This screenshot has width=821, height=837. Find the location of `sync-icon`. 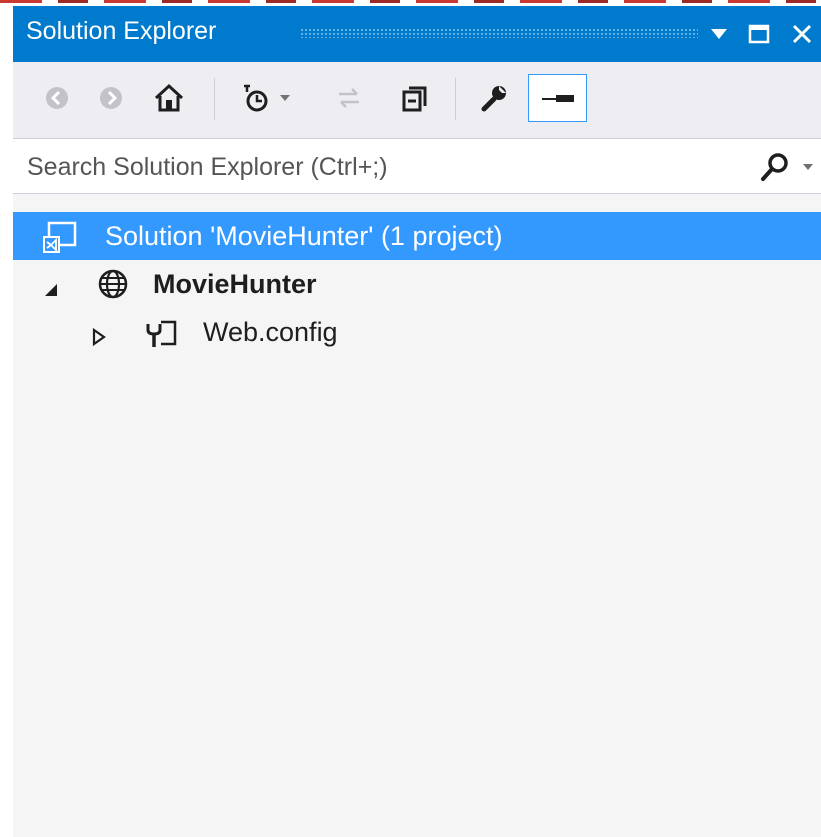

sync-icon is located at coordinates (349, 98).